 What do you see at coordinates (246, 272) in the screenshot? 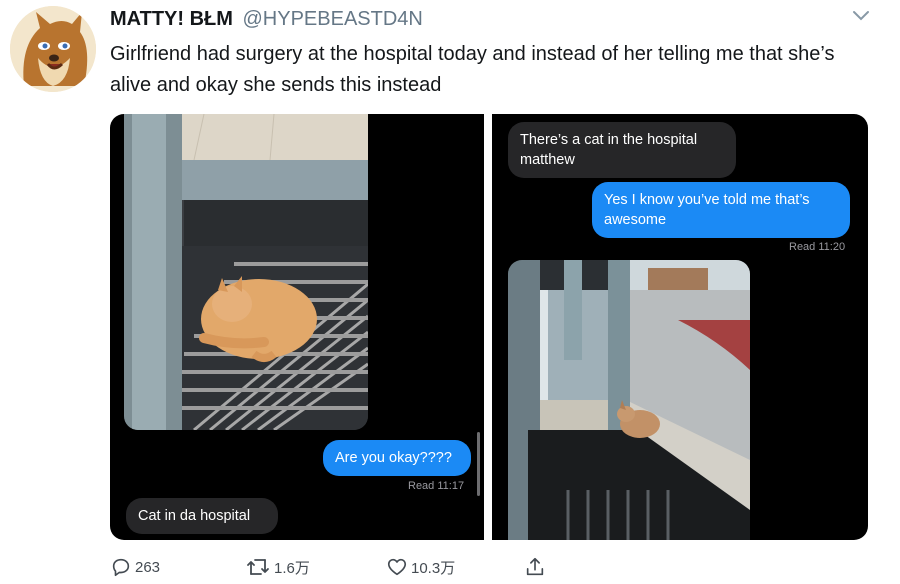
I see `cat-photo-left` at bounding box center [246, 272].